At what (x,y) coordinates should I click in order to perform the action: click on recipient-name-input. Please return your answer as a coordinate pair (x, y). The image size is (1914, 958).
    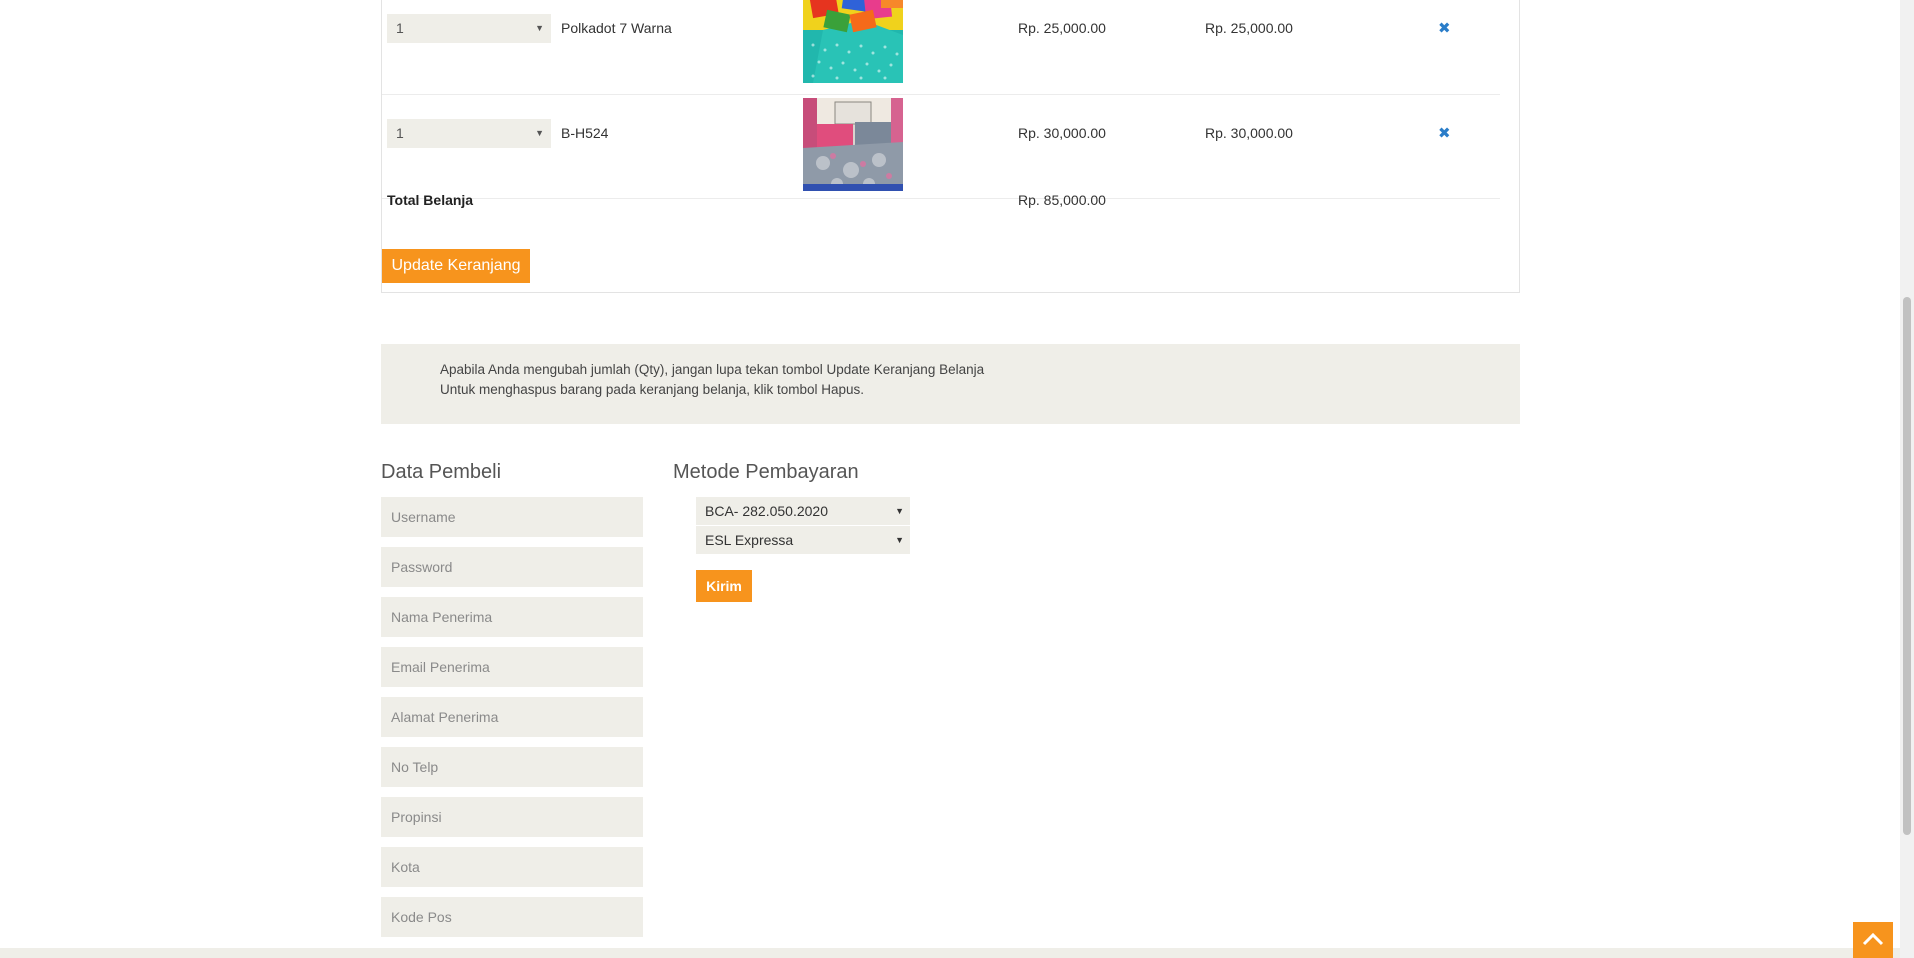
    Looking at the image, I should click on (512, 617).